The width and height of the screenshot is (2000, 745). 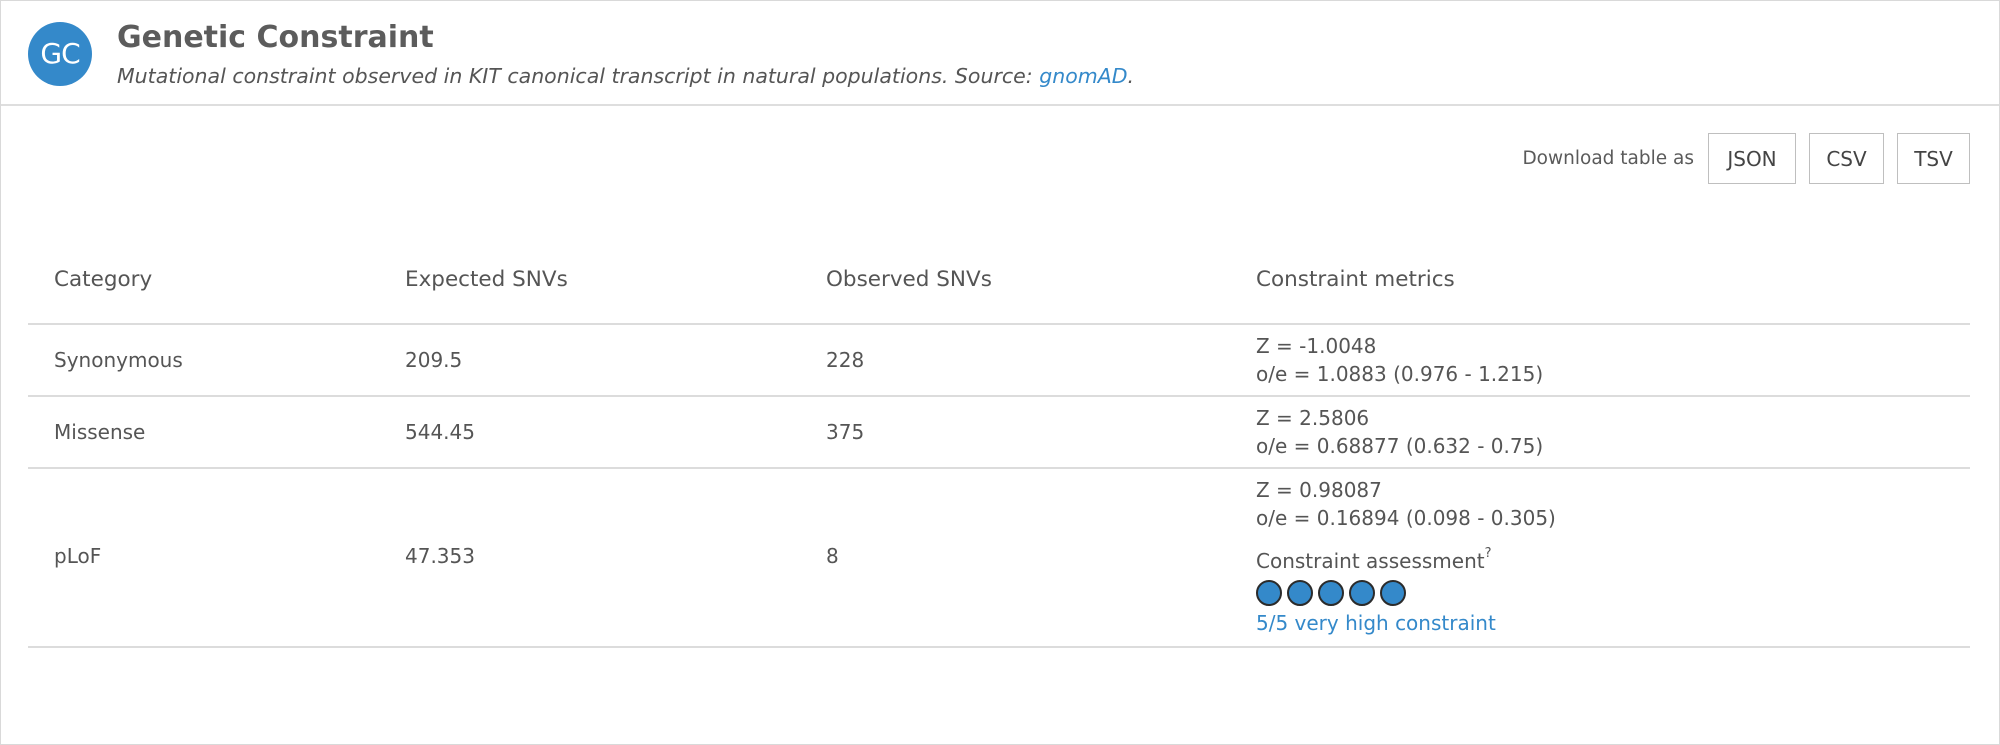 I want to click on constraint-score-dots, so click(x=1333, y=593).